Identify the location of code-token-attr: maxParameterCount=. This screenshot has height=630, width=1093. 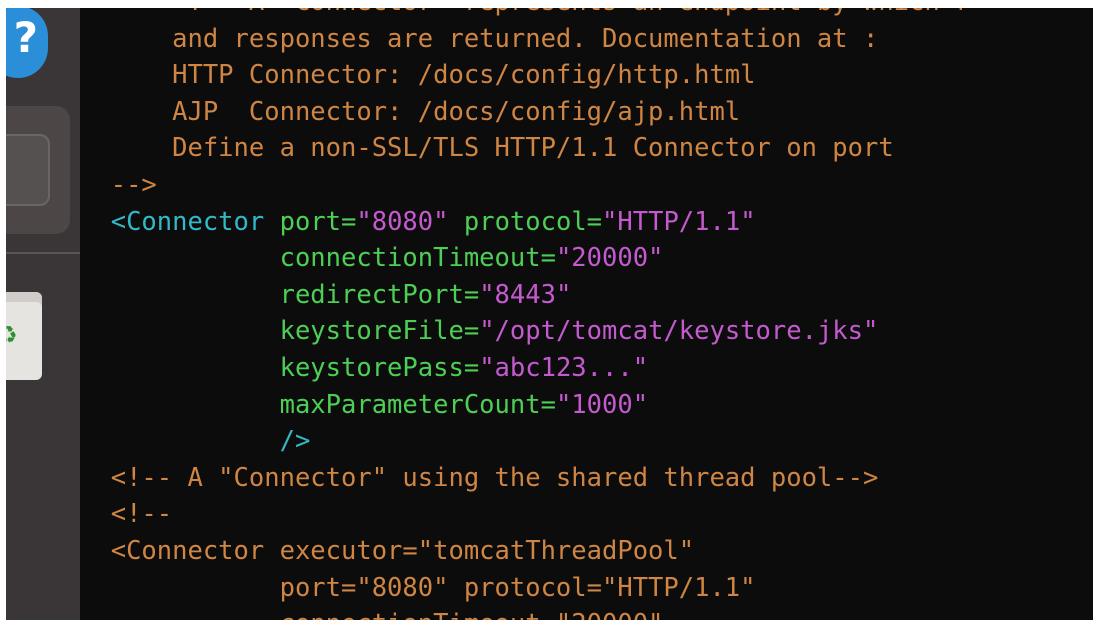
(417, 404).